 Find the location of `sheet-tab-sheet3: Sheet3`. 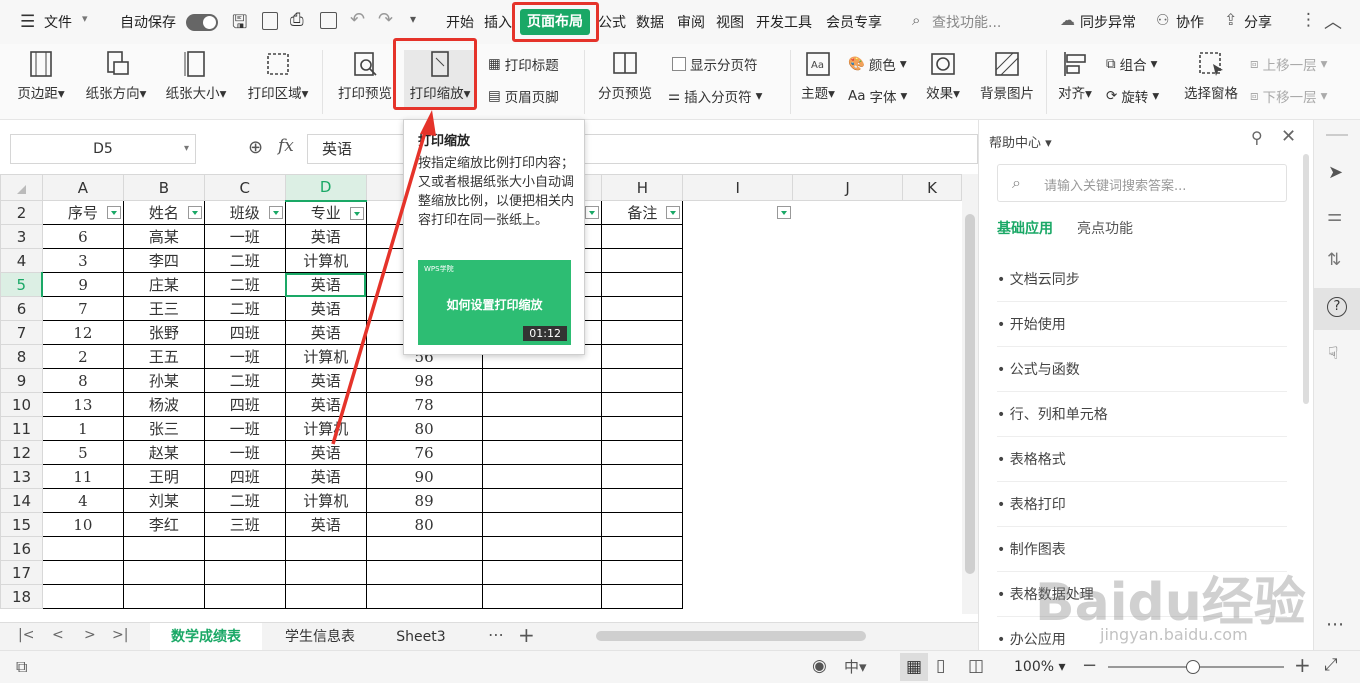

sheet-tab-sheet3: Sheet3 is located at coordinates (421, 637).